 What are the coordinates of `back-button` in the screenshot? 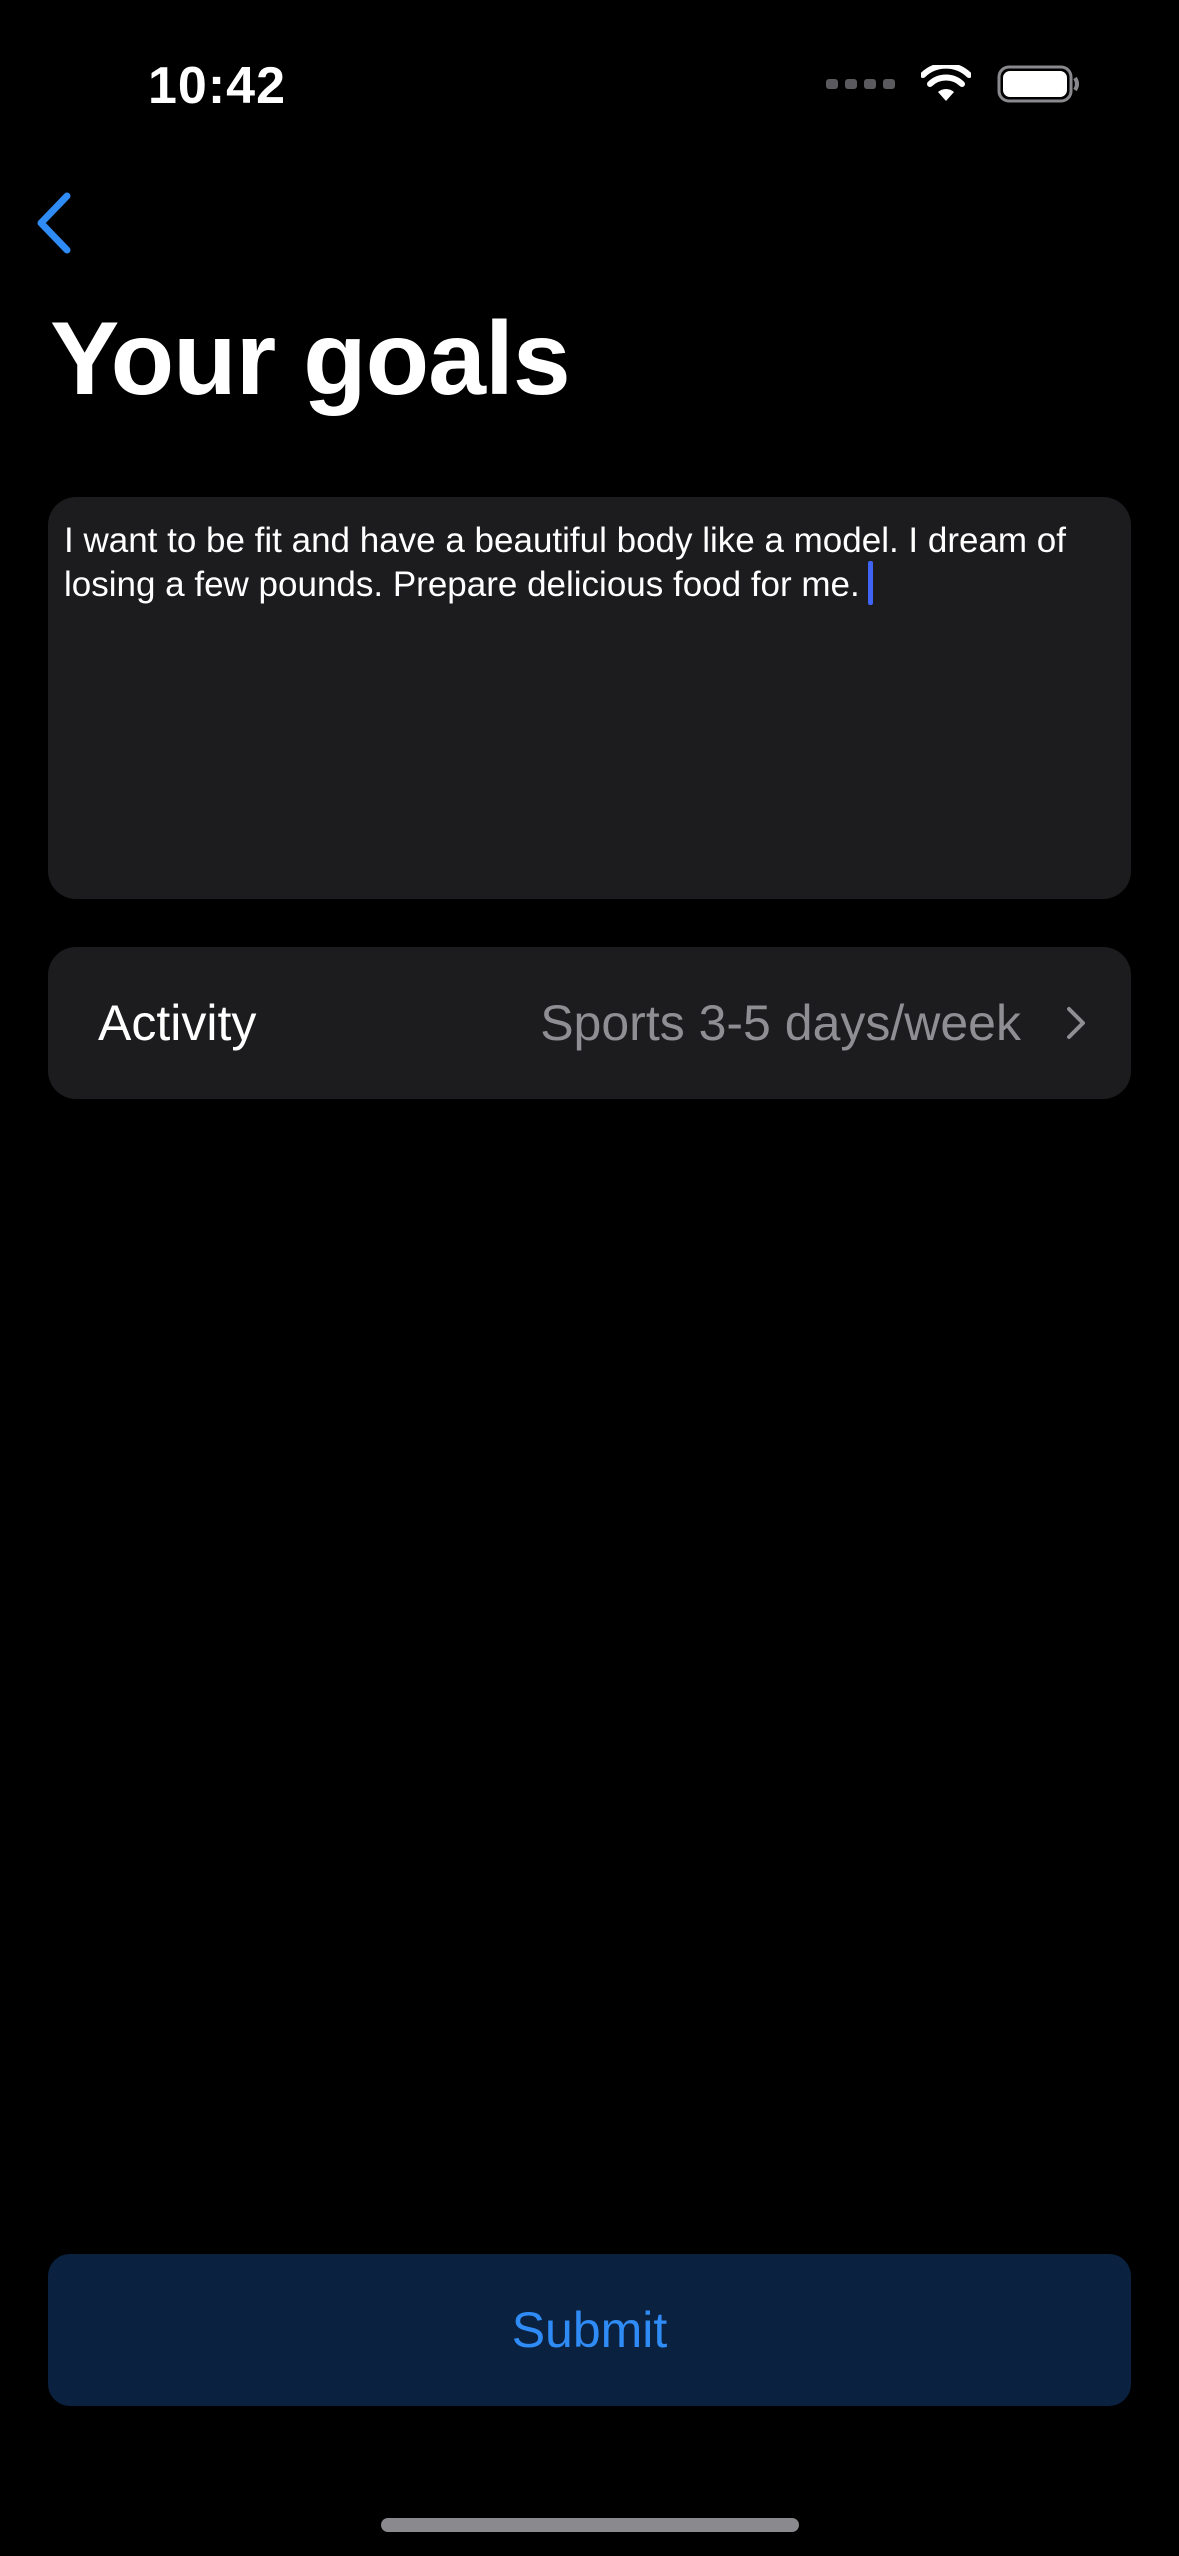 It's located at (53, 225).